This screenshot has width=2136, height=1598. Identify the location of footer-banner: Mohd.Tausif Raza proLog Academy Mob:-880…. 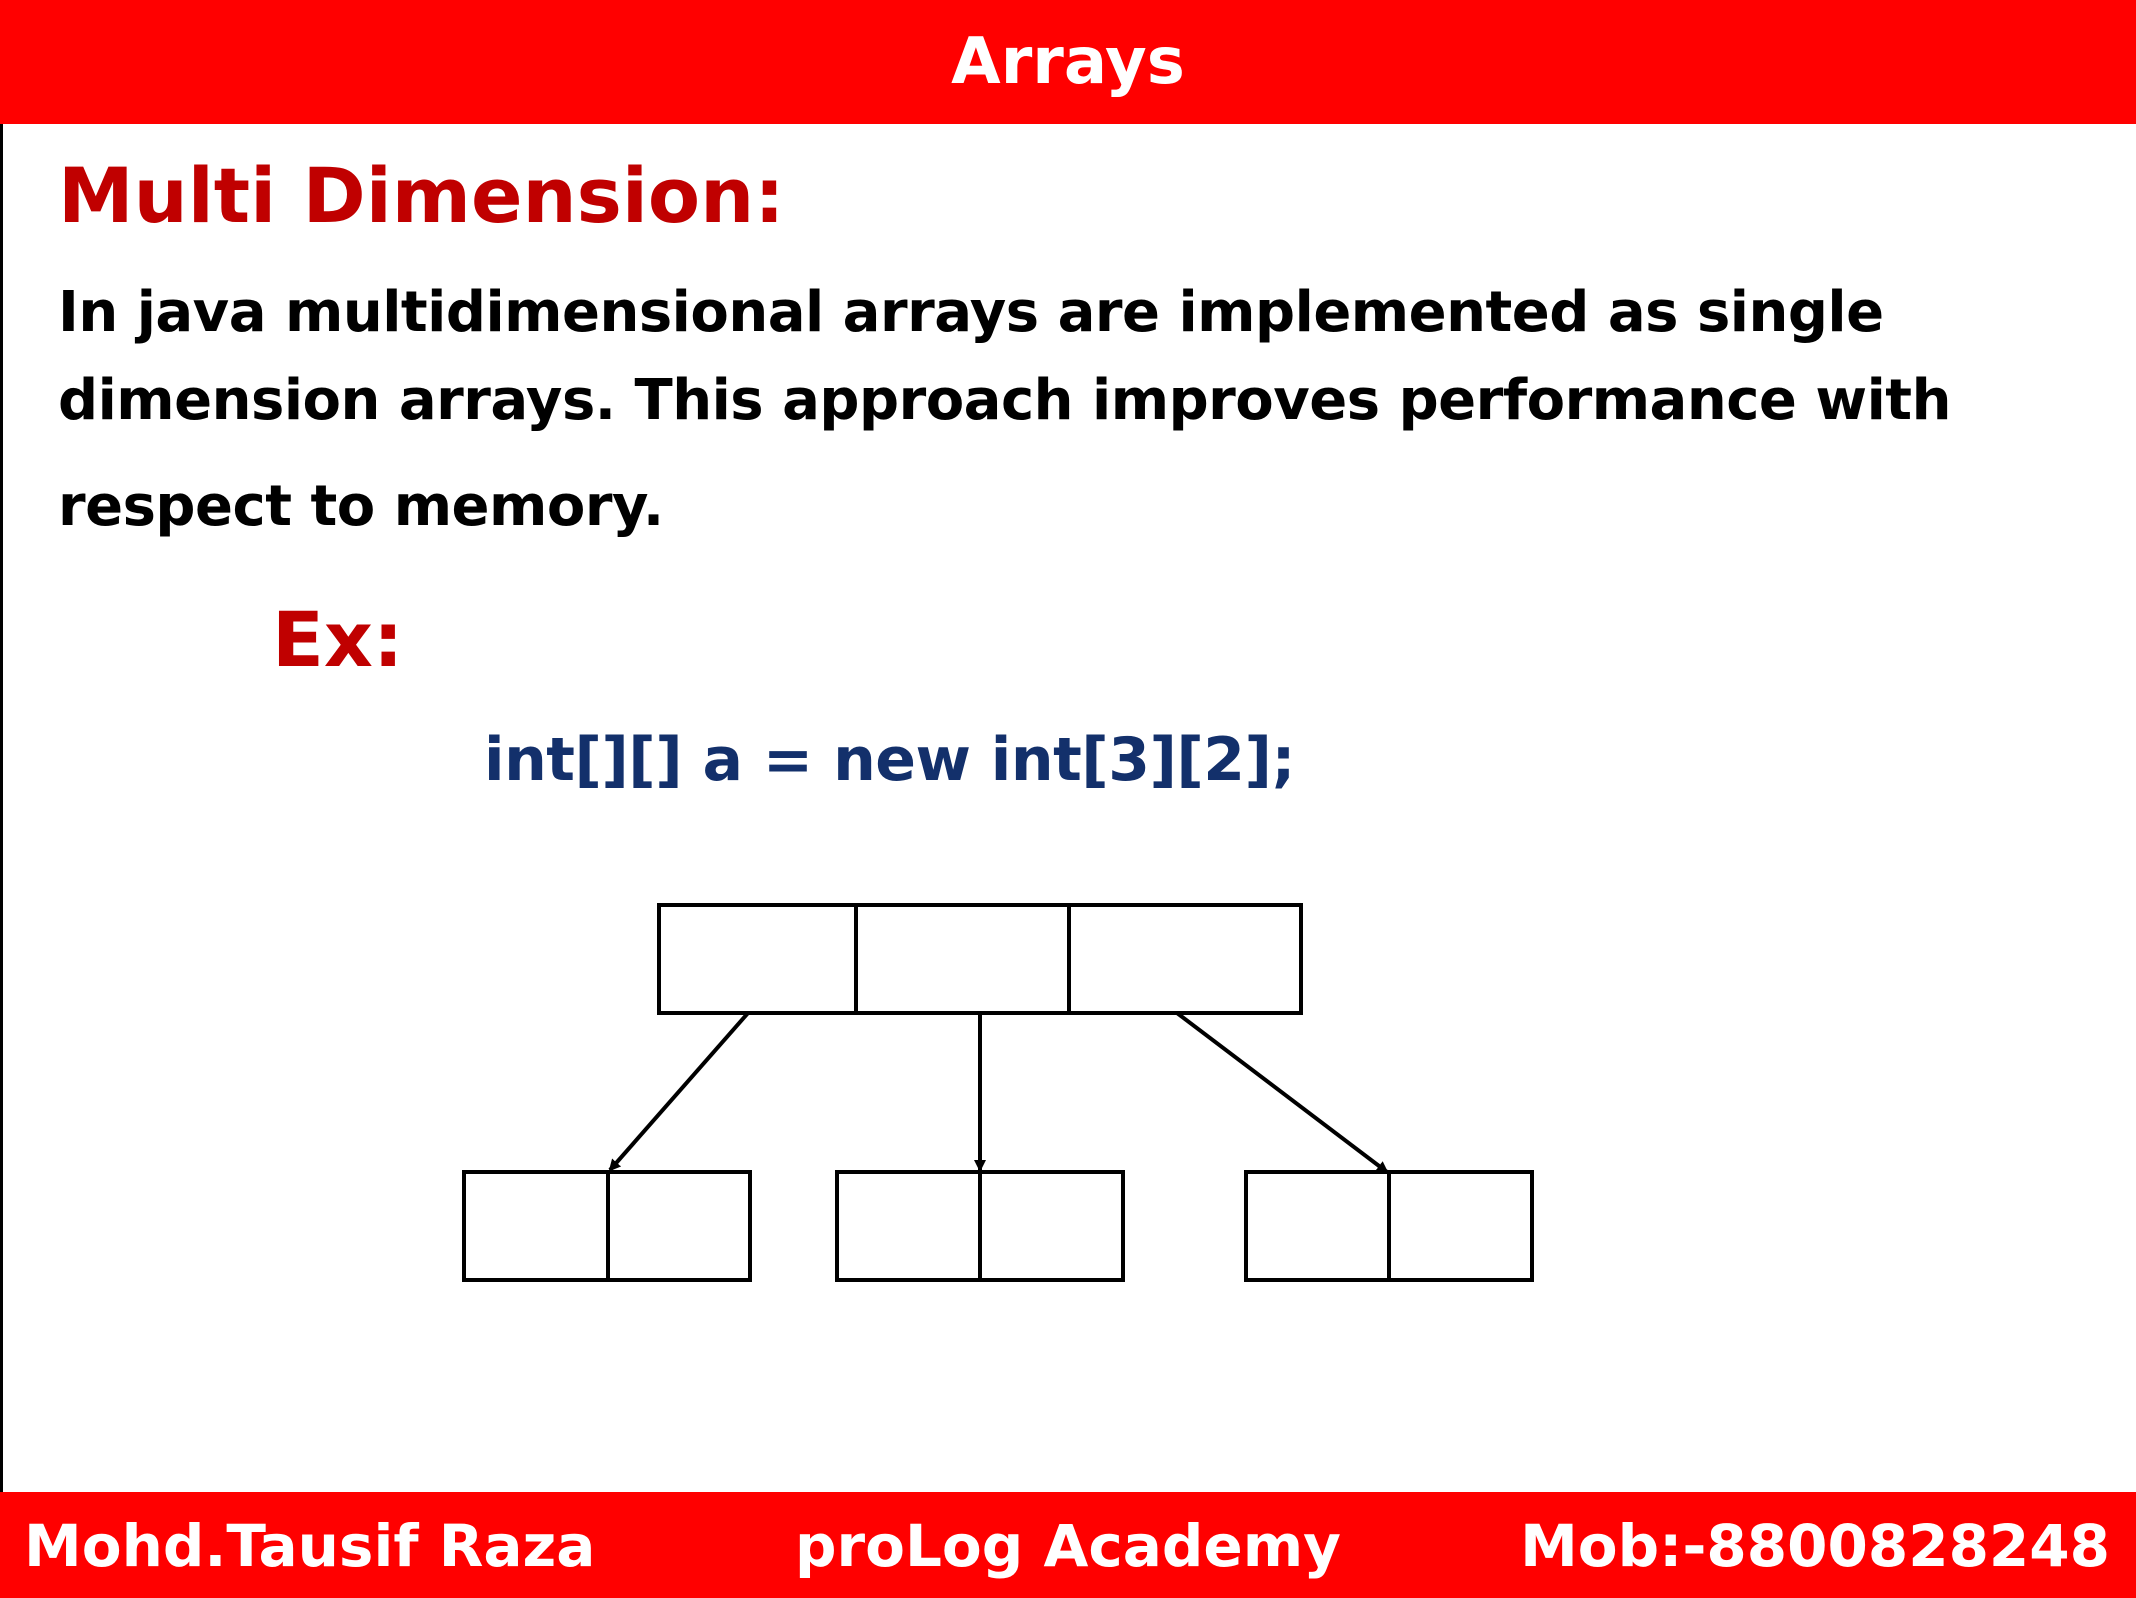
(1068, 1545).